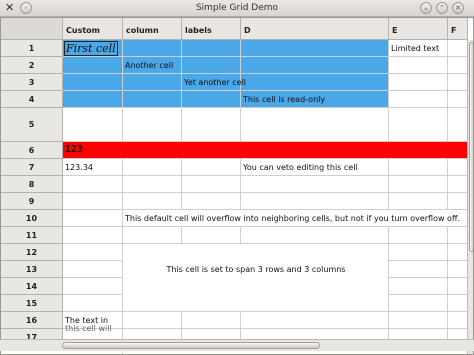 The height and width of the screenshot is (355, 474). I want to click on row-header: 14, so click(32, 286).